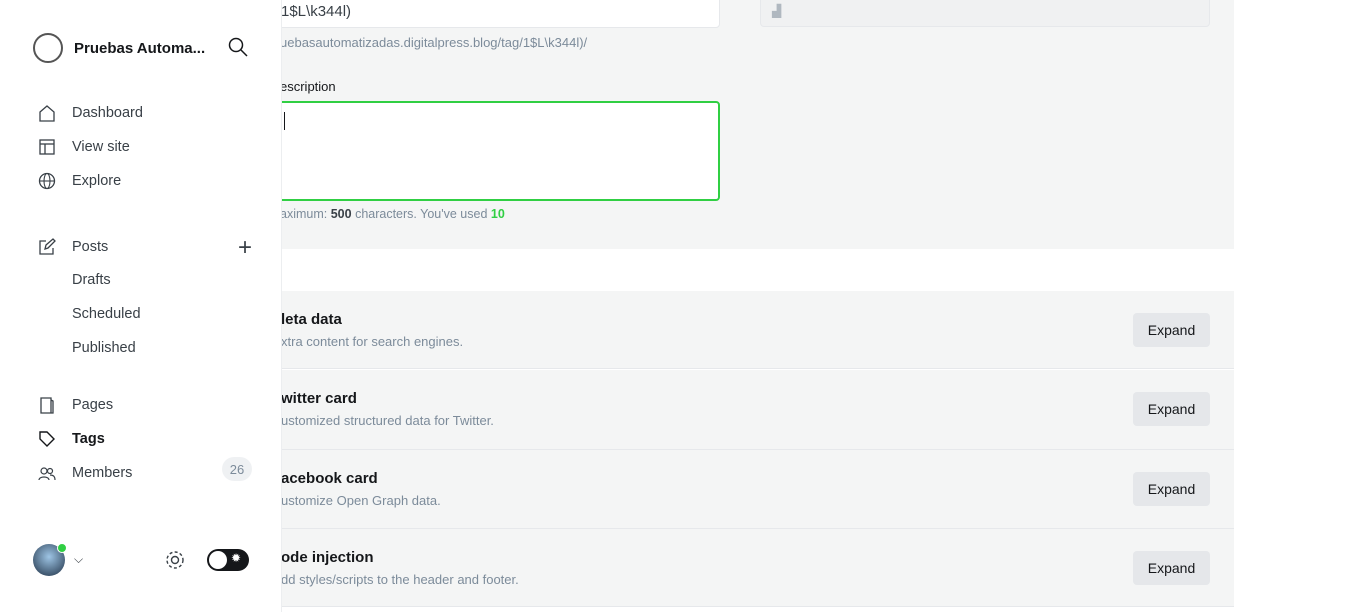 This screenshot has height=612, width=1366. What do you see at coordinates (97, 181) in the screenshot?
I see `nav-label: Explore` at bounding box center [97, 181].